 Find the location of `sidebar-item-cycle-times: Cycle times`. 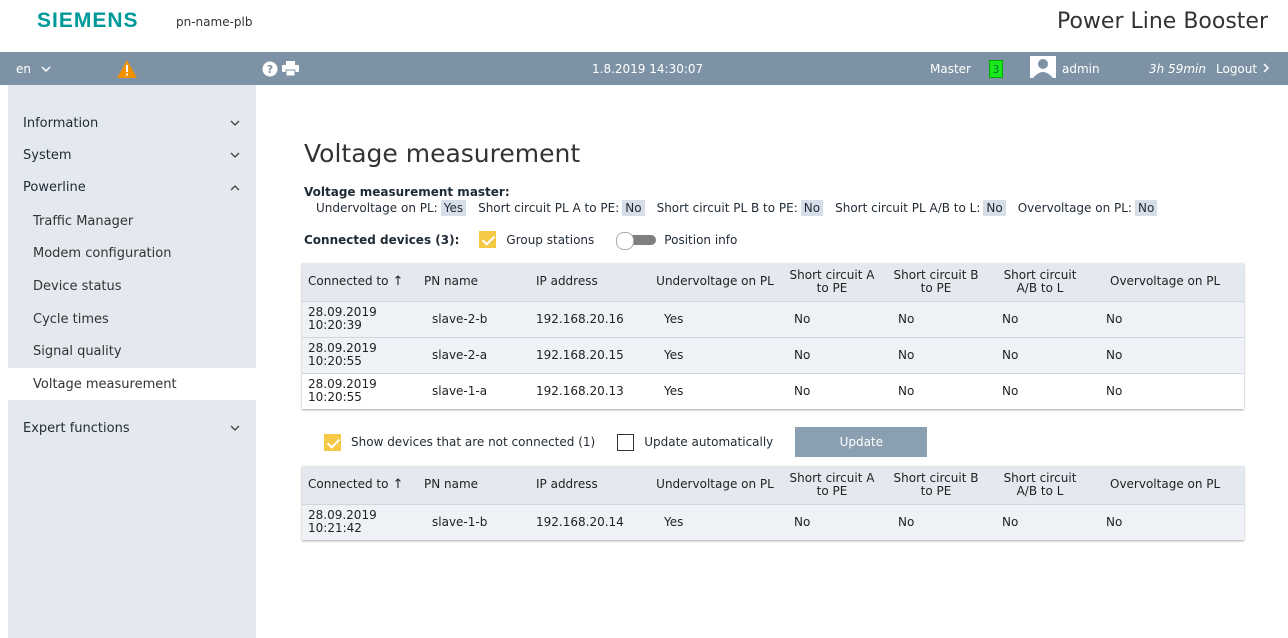

sidebar-item-cycle-times: Cycle times is located at coordinates (132, 319).